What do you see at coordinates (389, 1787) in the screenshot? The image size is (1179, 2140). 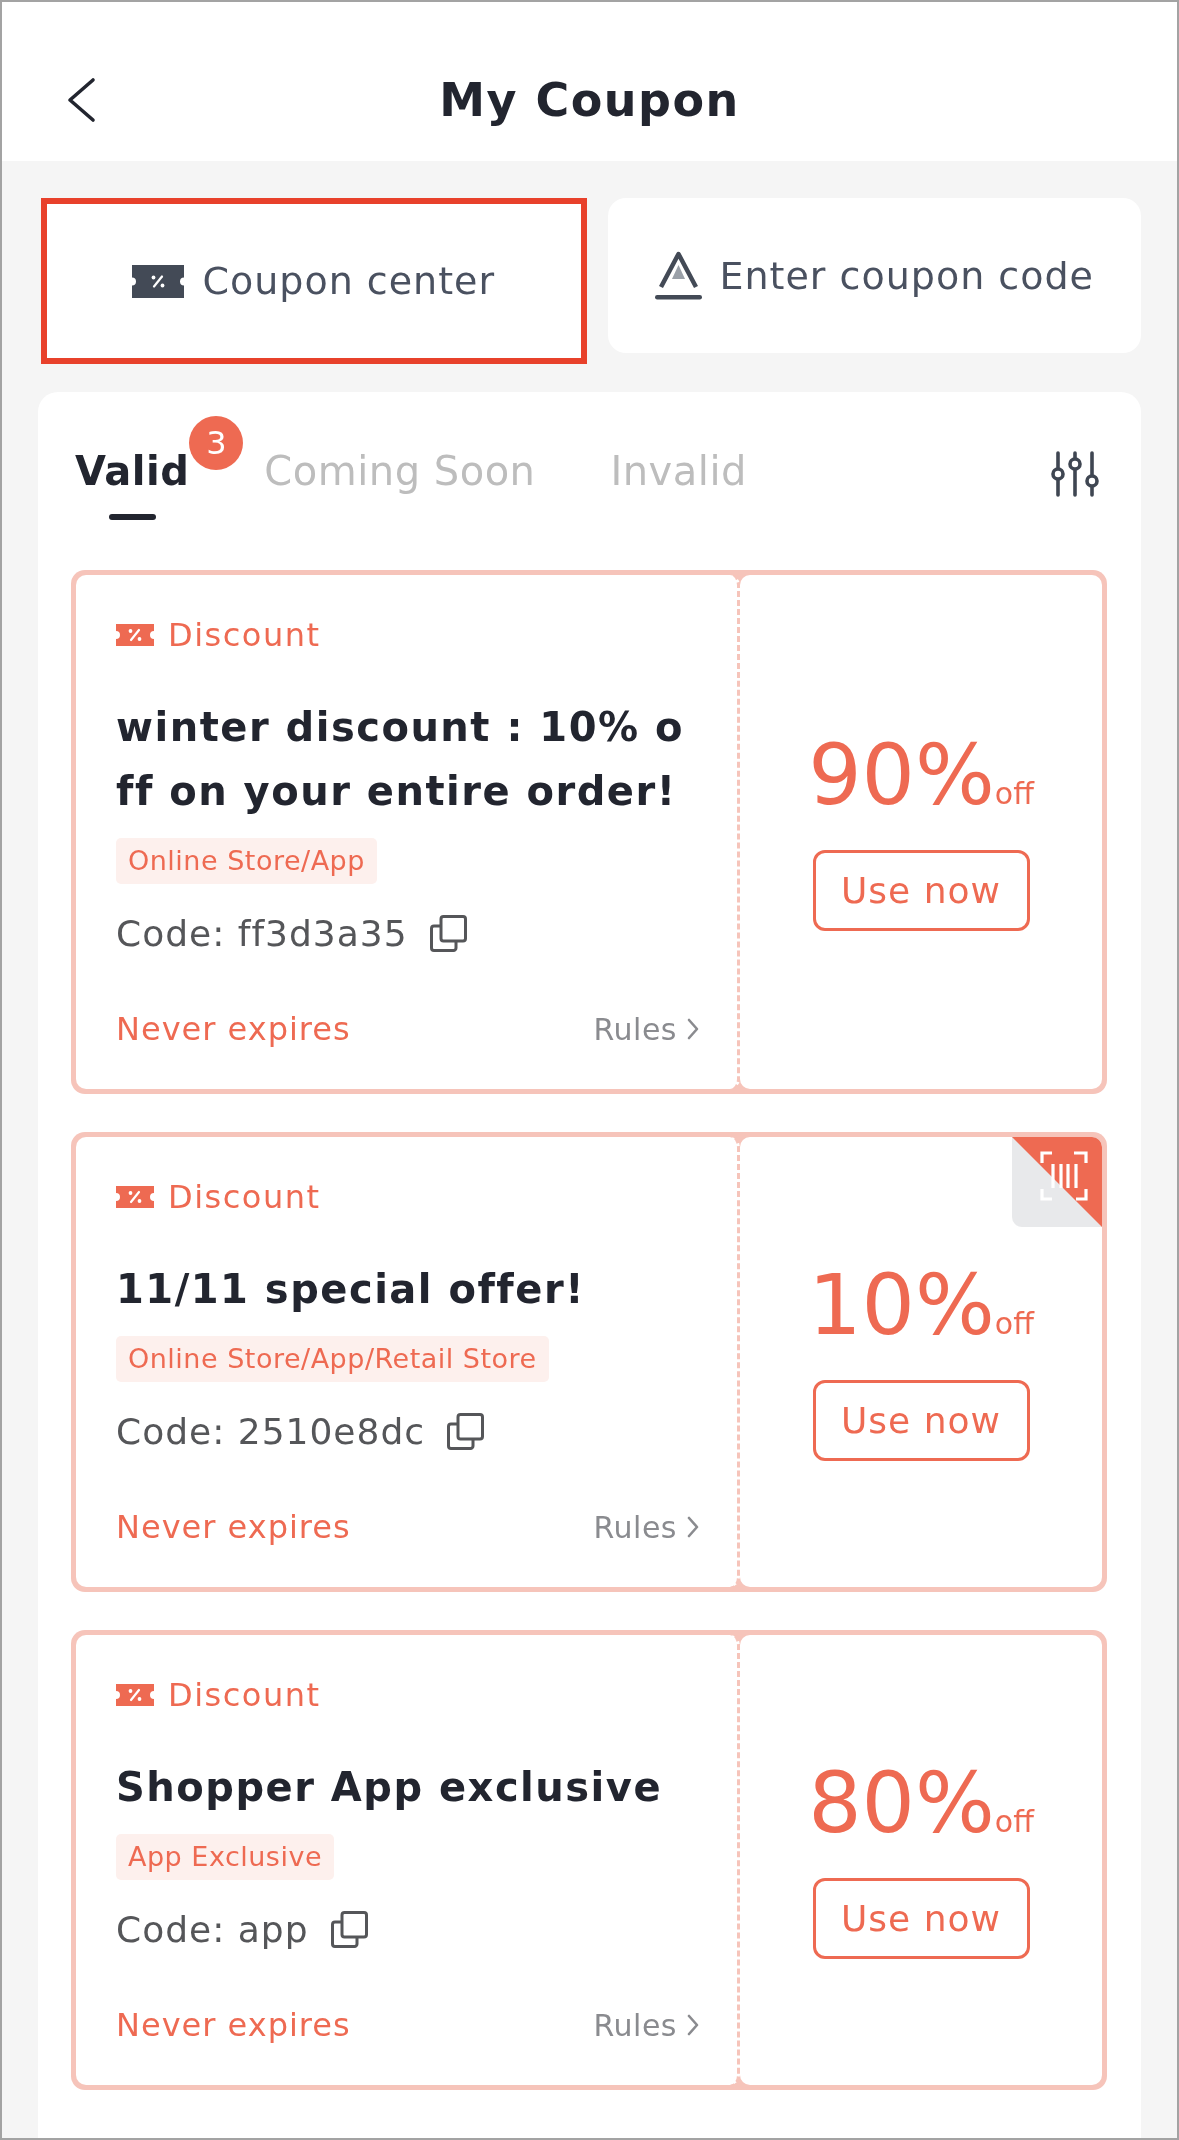 I see `coupon-title: Shopper App exclusive` at bounding box center [389, 1787].